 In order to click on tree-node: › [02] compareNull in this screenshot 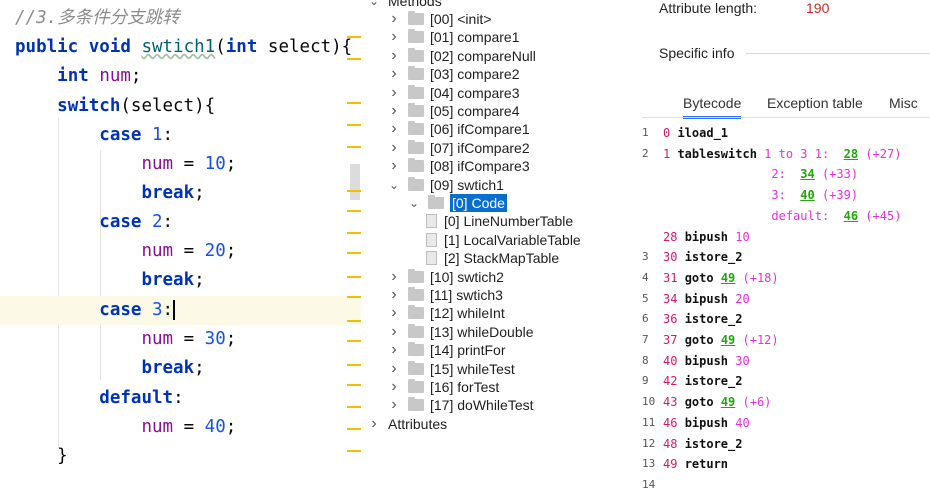, I will do `click(462, 56)`.